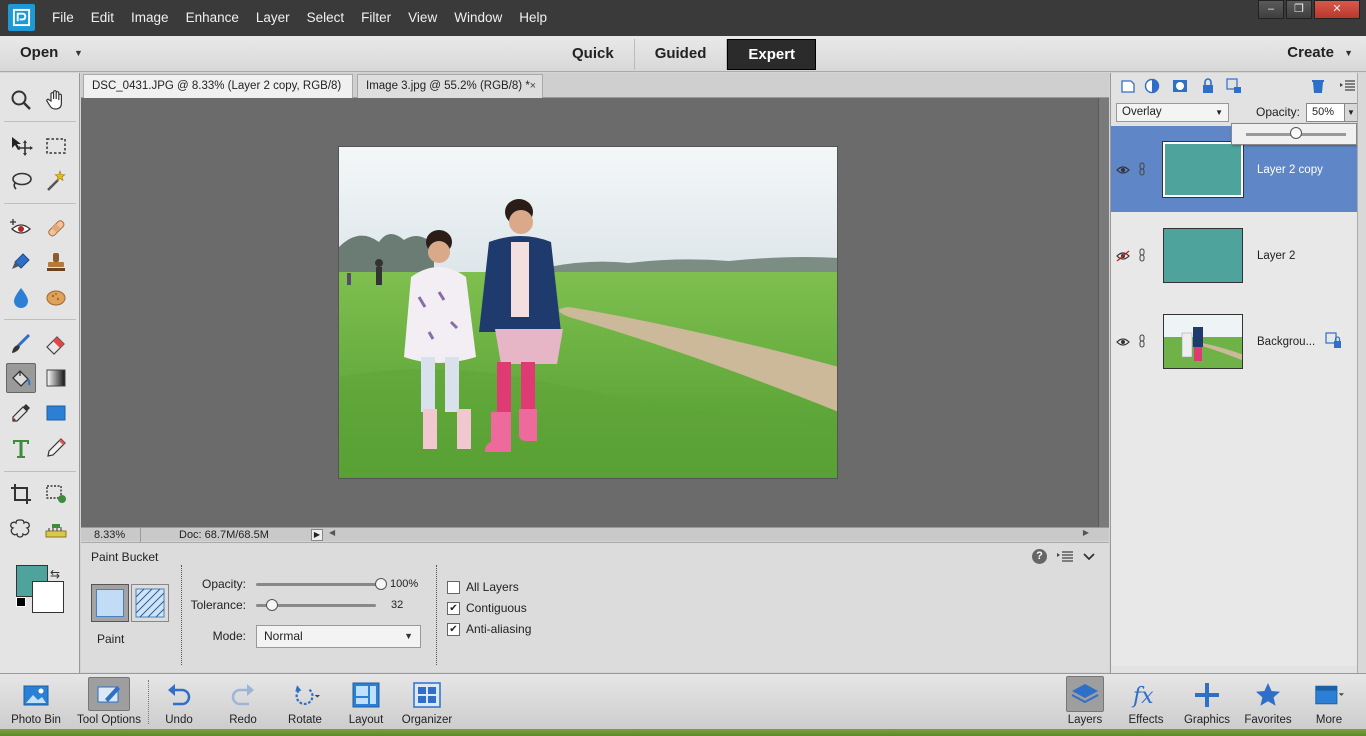 The width and height of the screenshot is (1366, 736). I want to click on move-tool-icon, so click(21, 146).